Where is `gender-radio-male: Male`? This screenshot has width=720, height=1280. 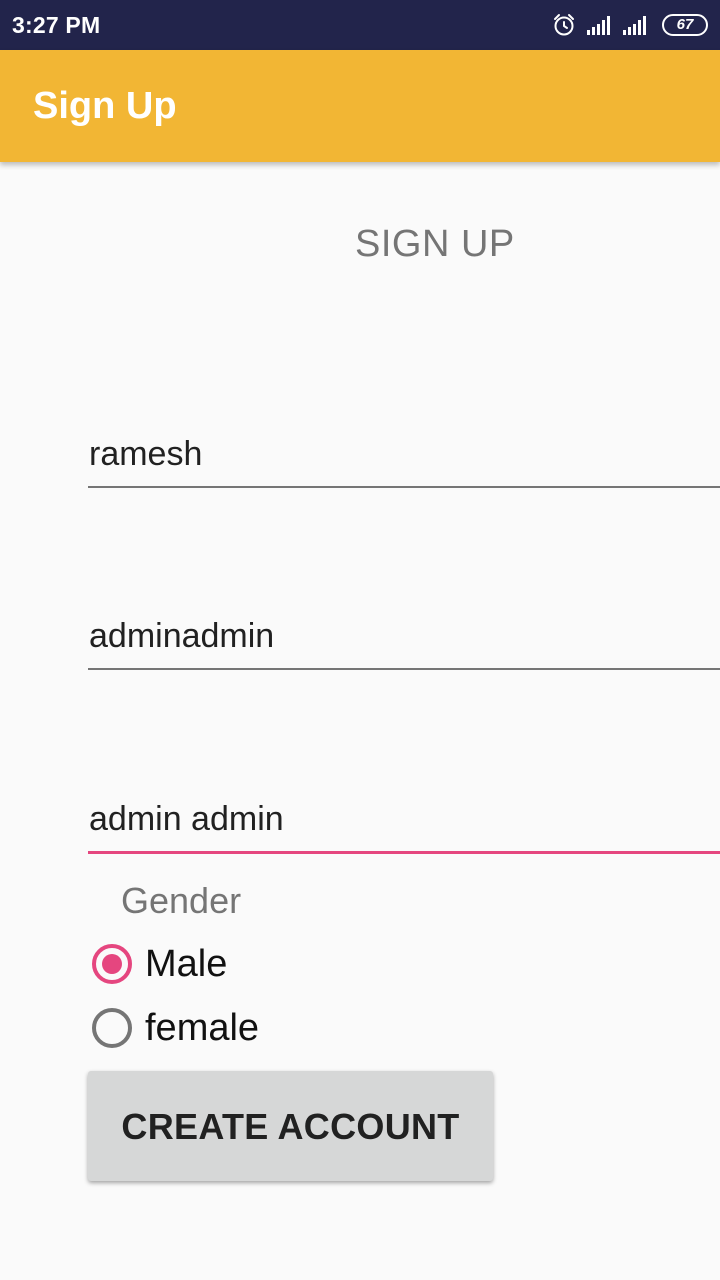 gender-radio-male: Male is located at coordinates (240, 964).